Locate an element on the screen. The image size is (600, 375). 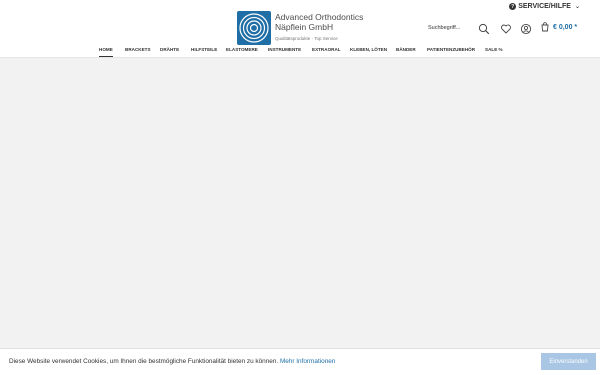
nav-item-sale: SALE % is located at coordinates (494, 51).